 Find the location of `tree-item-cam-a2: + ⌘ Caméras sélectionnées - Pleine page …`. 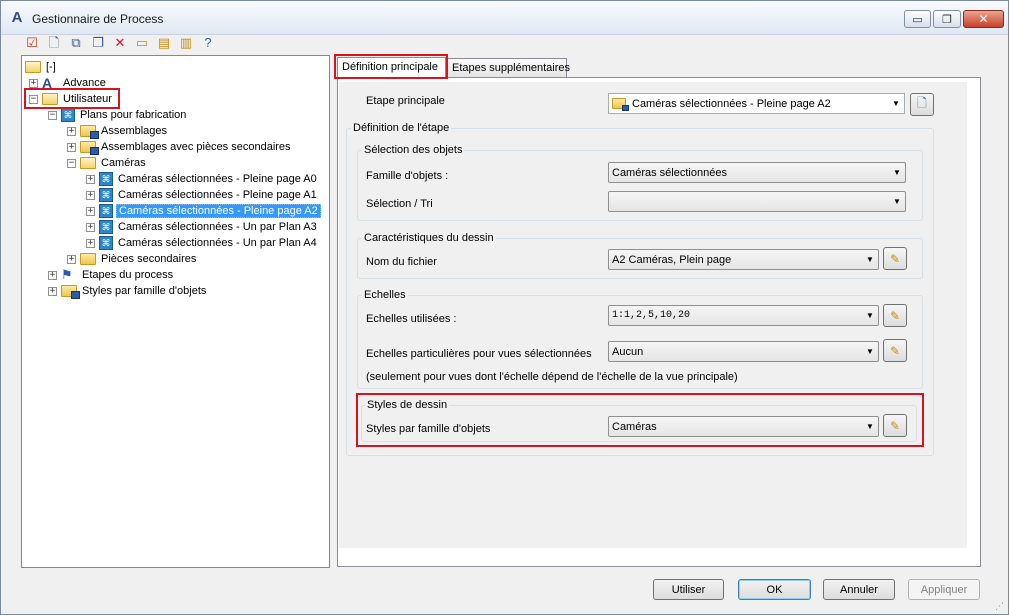

tree-item-cam-a2: + ⌘ Caméras sélectionnées - Pleine page … is located at coordinates (203, 211).